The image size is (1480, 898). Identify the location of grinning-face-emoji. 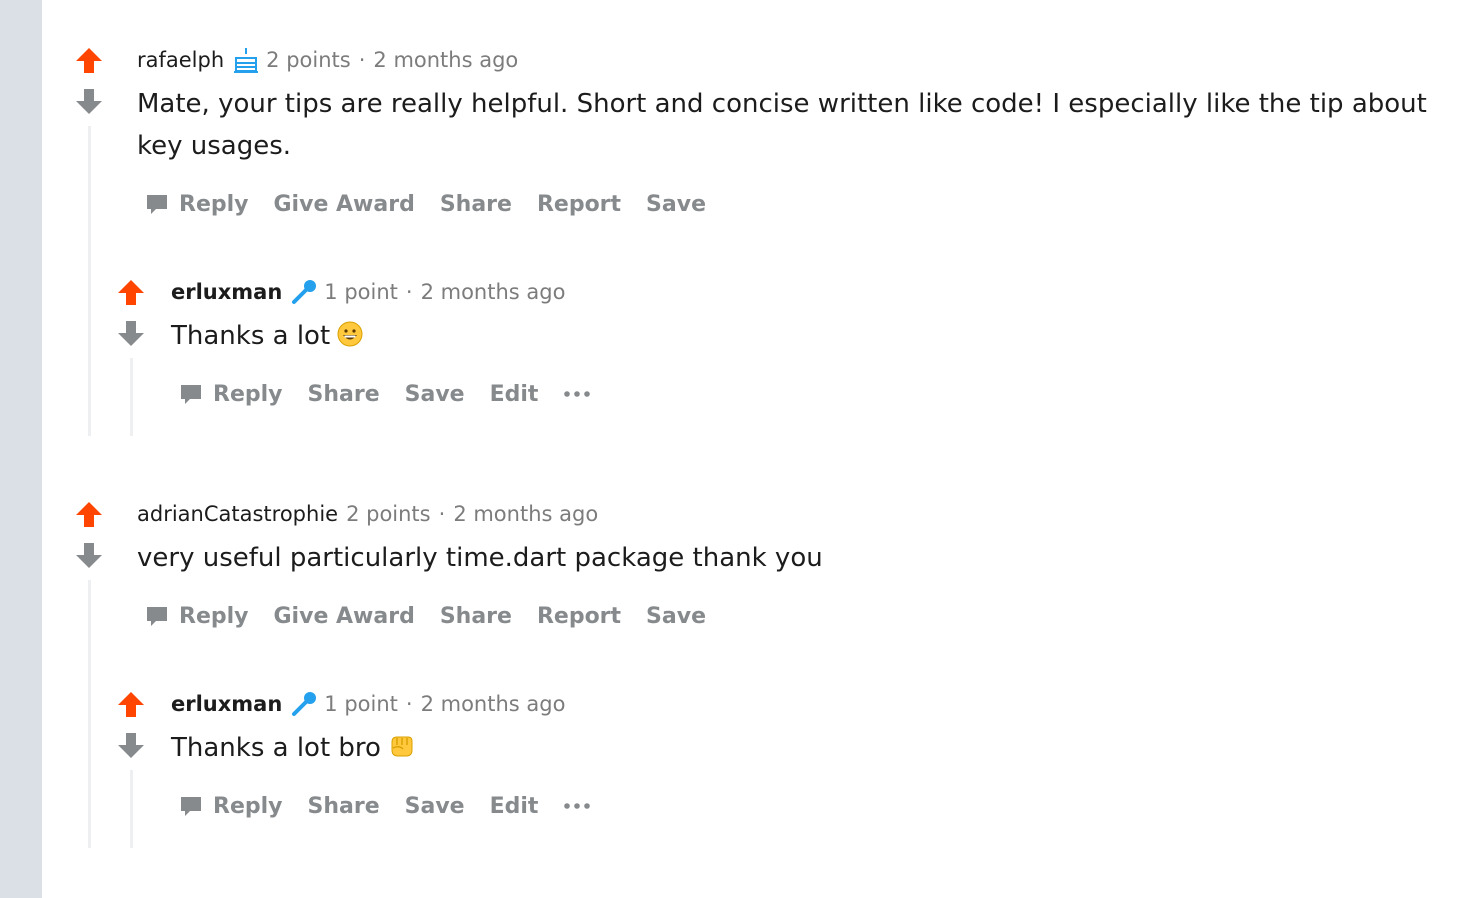
(350, 334).